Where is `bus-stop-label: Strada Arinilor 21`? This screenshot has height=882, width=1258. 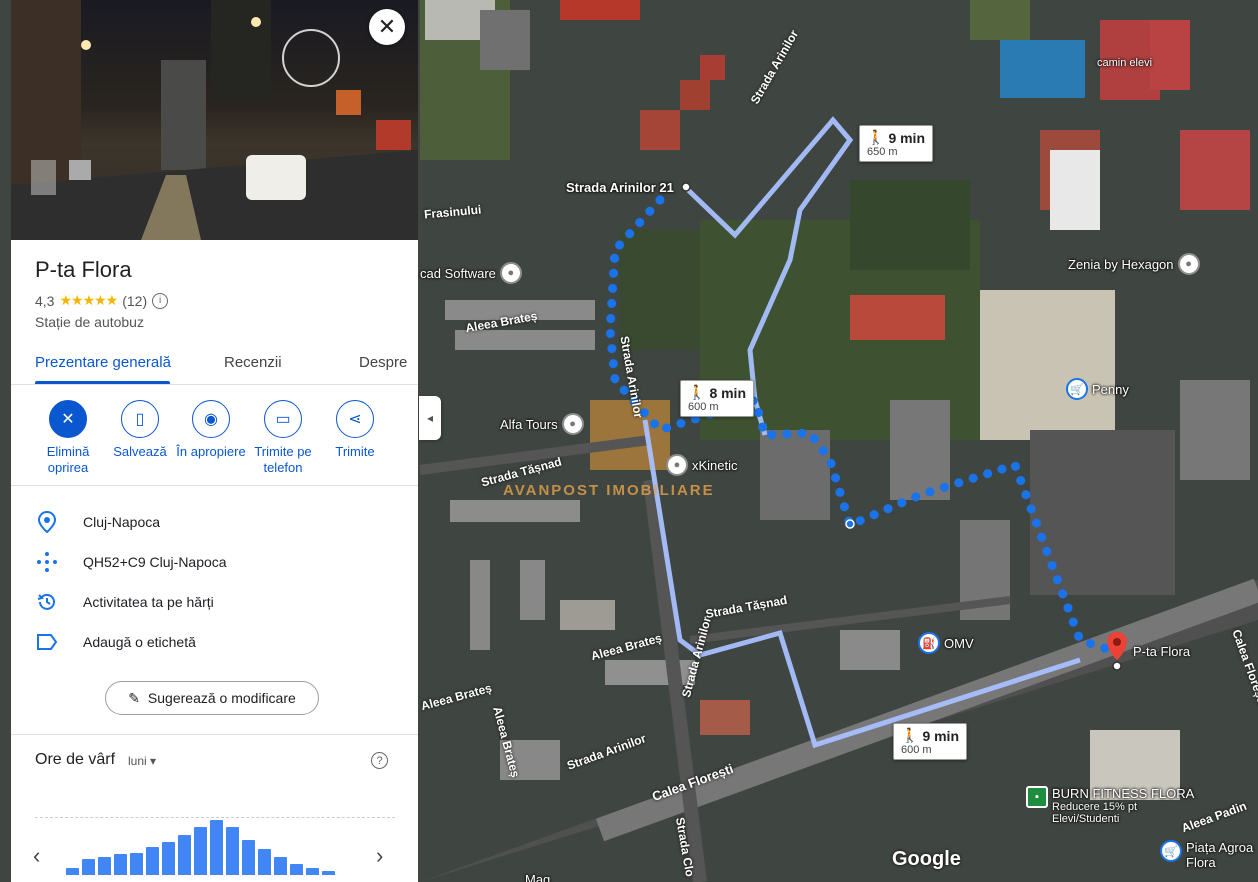
bus-stop-label: Strada Arinilor 21 is located at coordinates (620, 187).